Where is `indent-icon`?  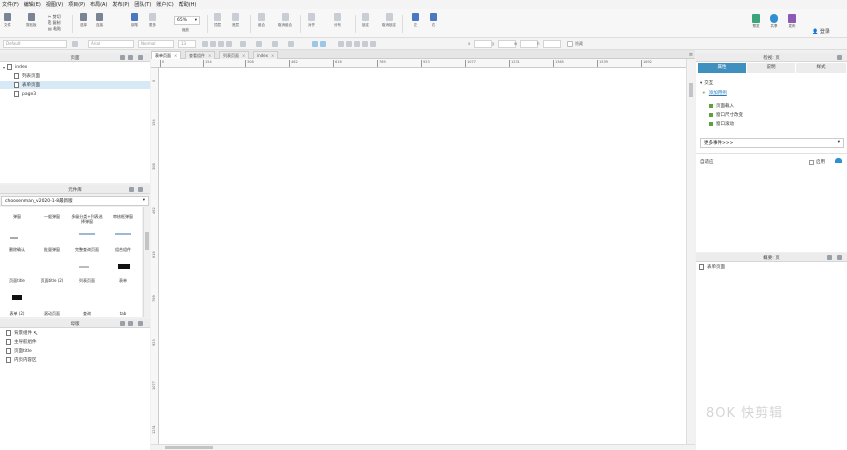
indent-icon is located at coordinates (373, 44).